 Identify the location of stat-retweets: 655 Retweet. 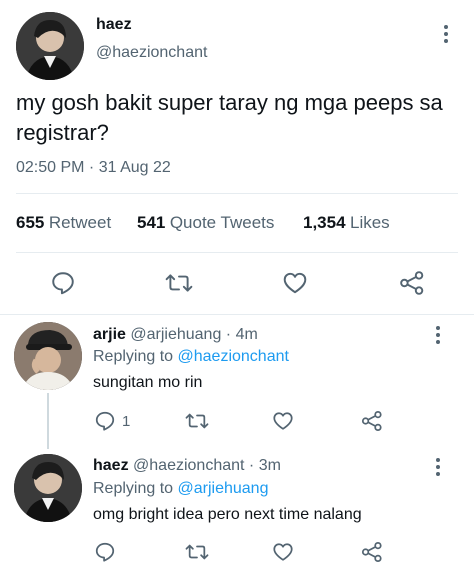
(63, 223).